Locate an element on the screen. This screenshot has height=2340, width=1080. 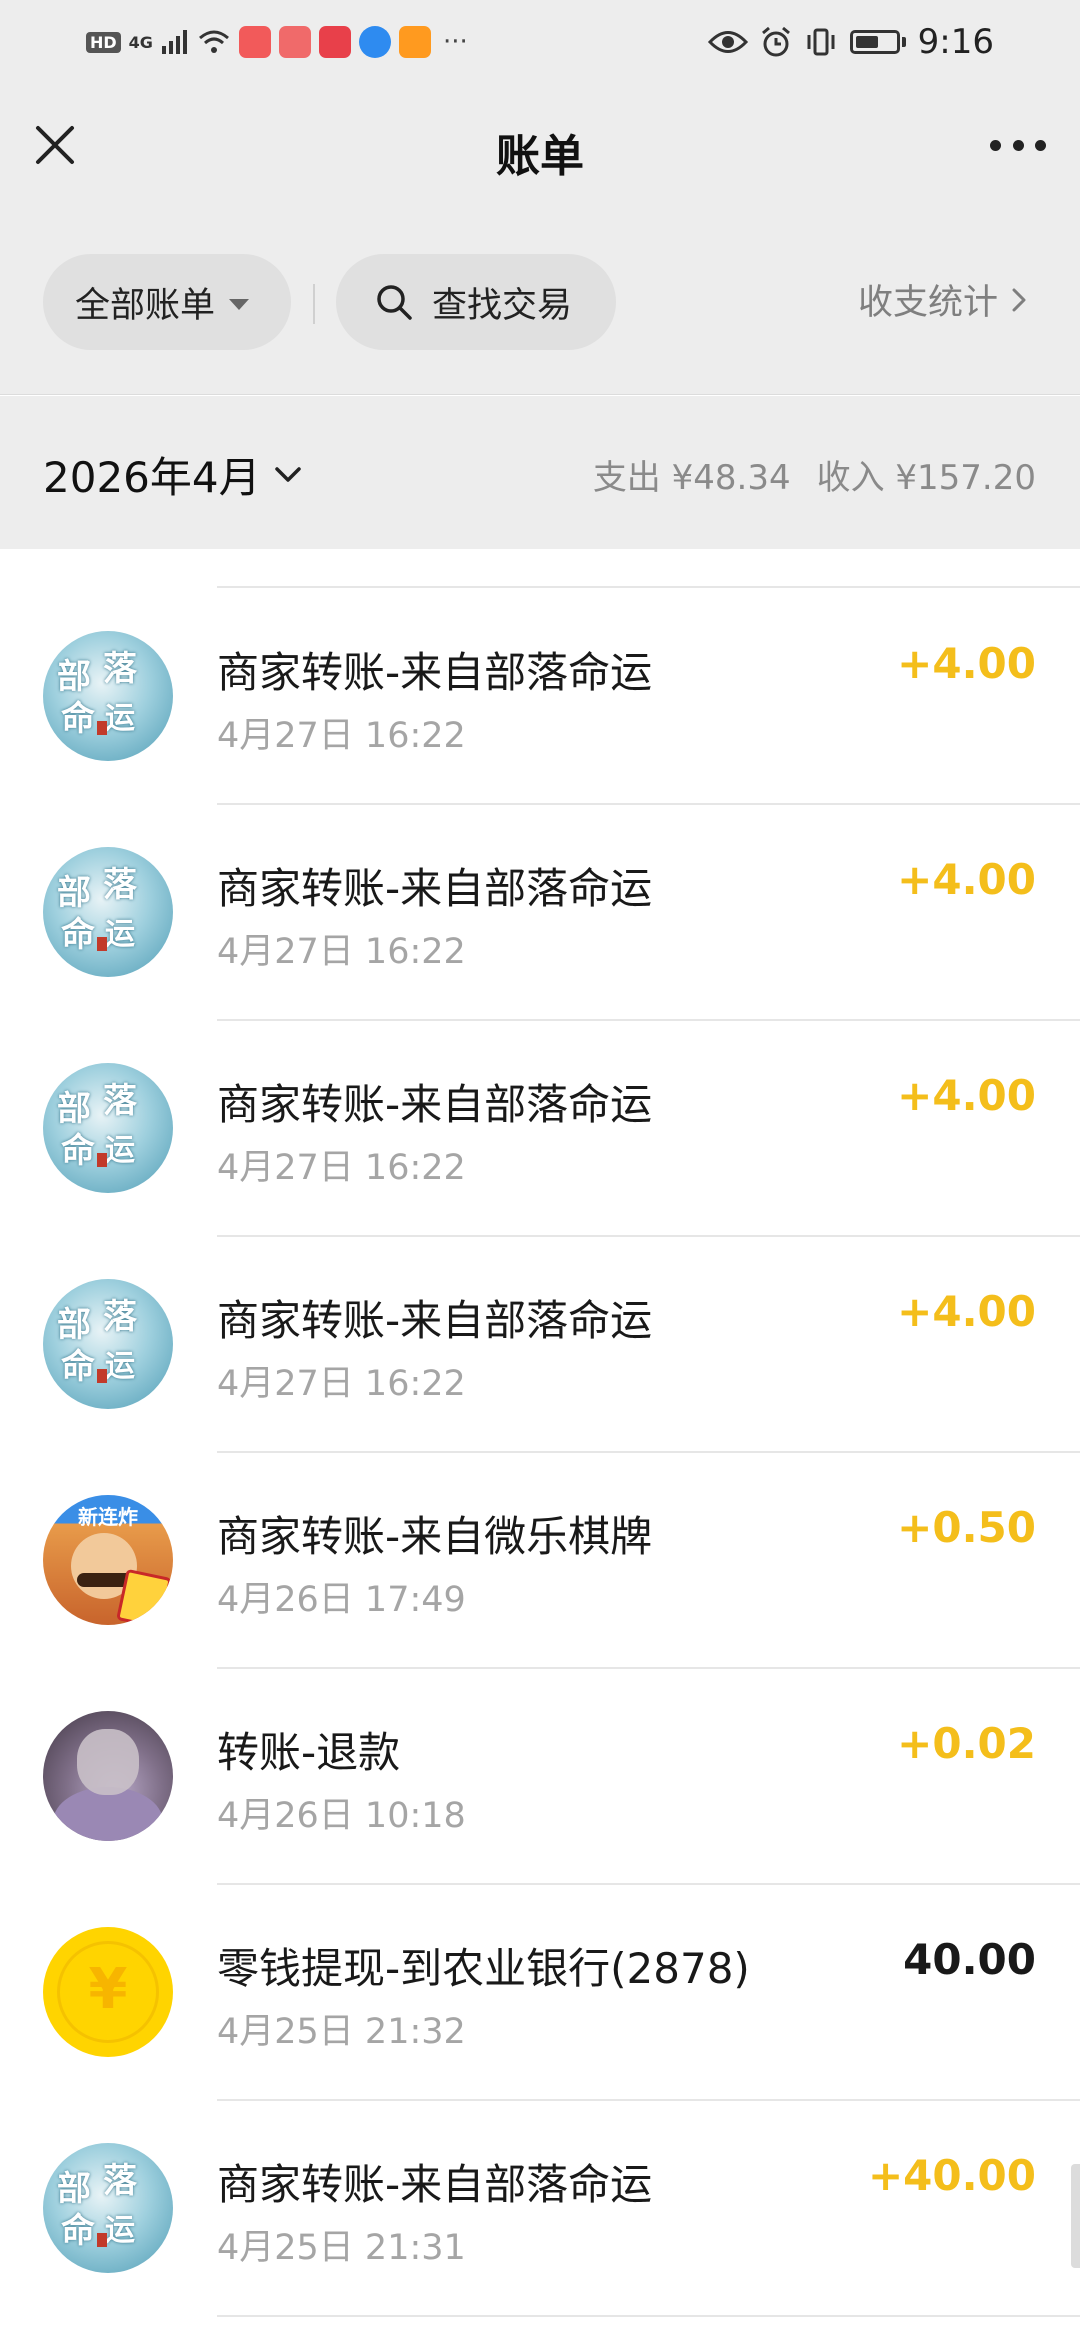
transaction-row: 转账-退款 4月26日 10:18 +0.02 is located at coordinates (540, 1777).